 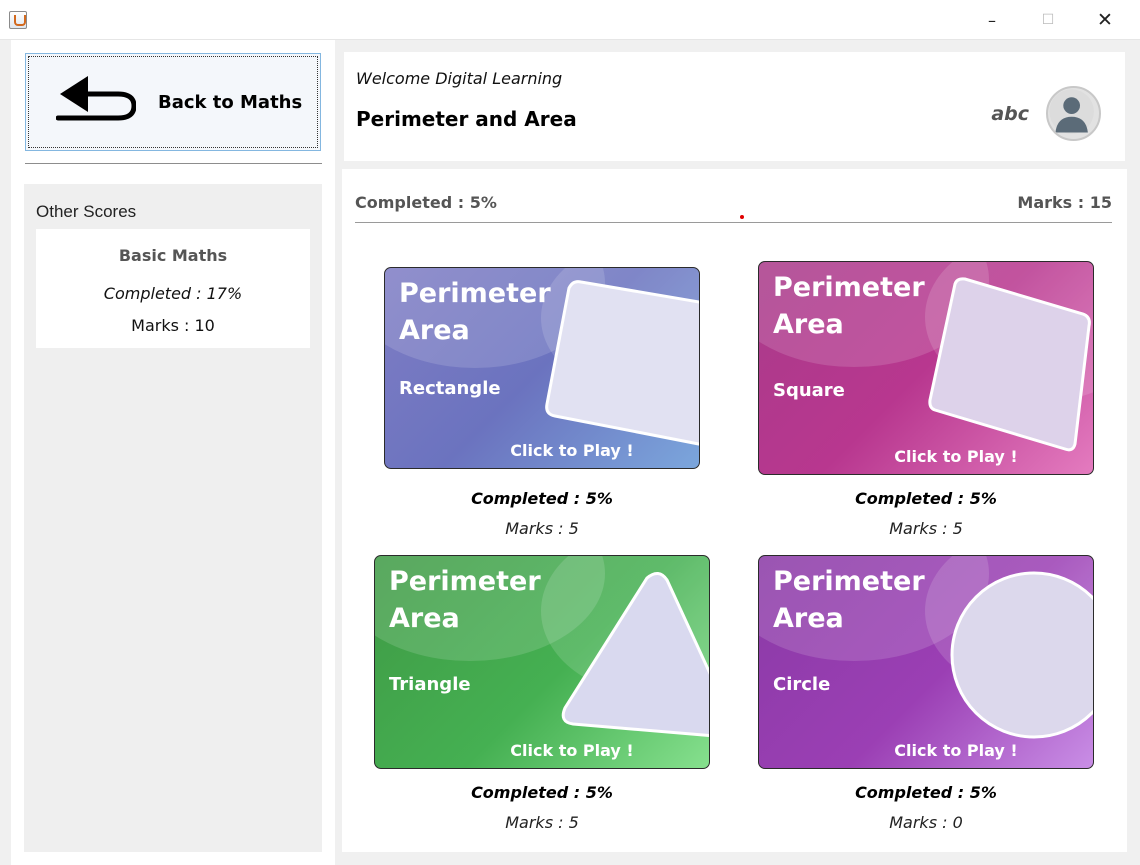 I want to click on game-stats-triangle: Completed : 5% Marks : 5, so click(x=542, y=807).